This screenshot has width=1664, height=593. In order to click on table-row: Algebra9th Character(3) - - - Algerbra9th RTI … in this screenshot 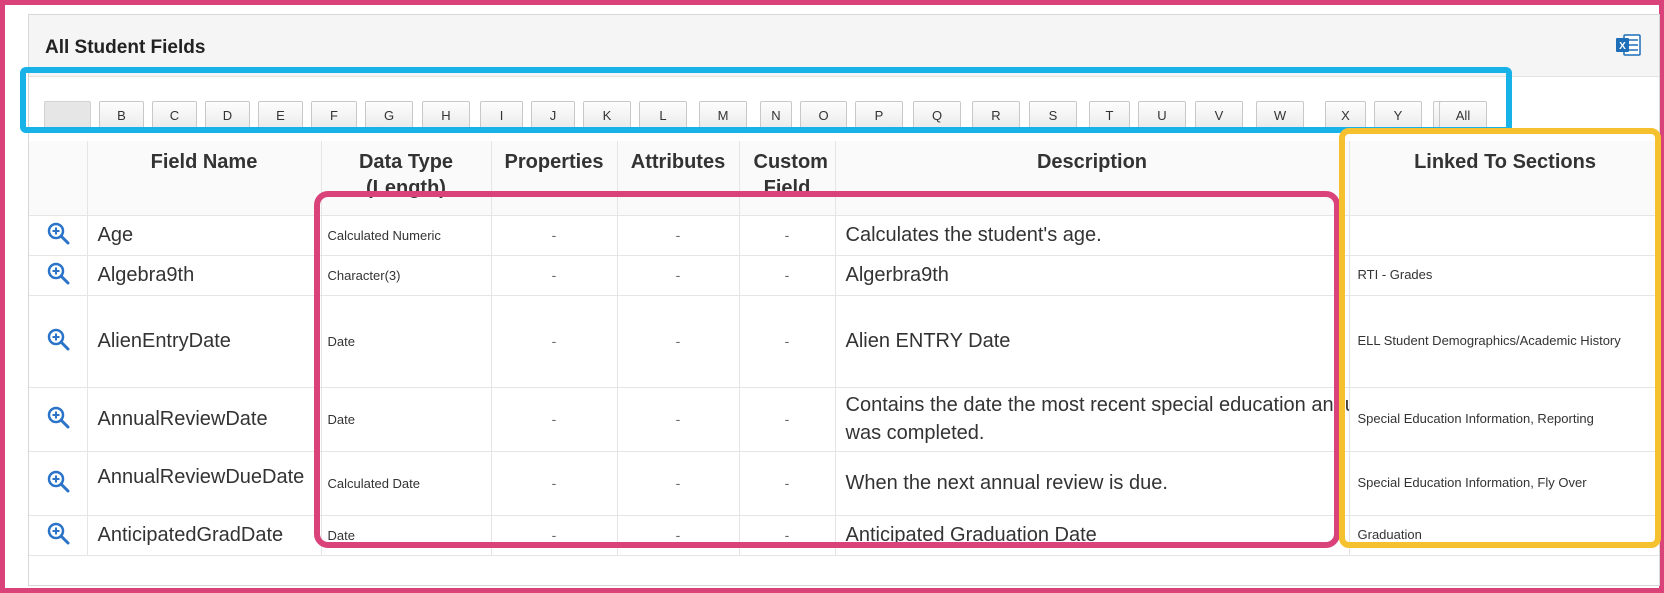, I will do `click(844, 275)`.